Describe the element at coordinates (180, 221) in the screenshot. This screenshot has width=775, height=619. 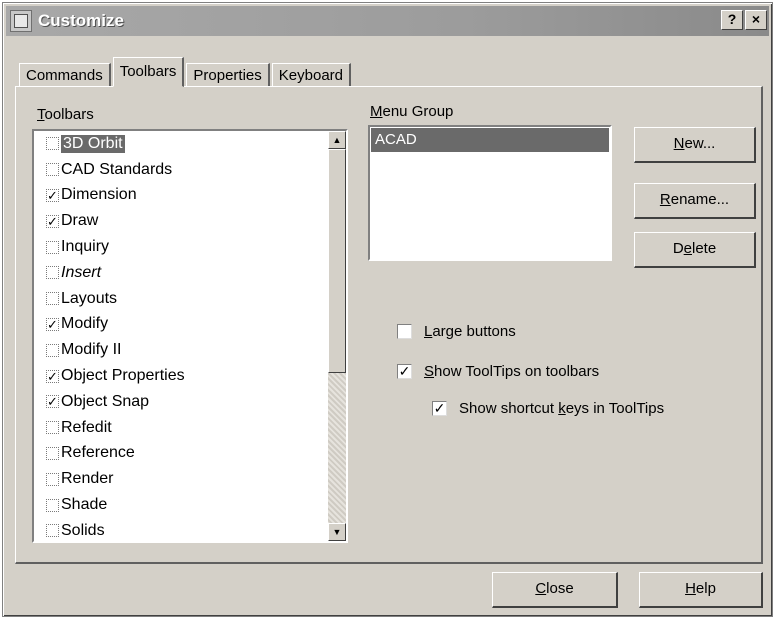
I see `toolbar-list-item: ✓ Draw` at that location.